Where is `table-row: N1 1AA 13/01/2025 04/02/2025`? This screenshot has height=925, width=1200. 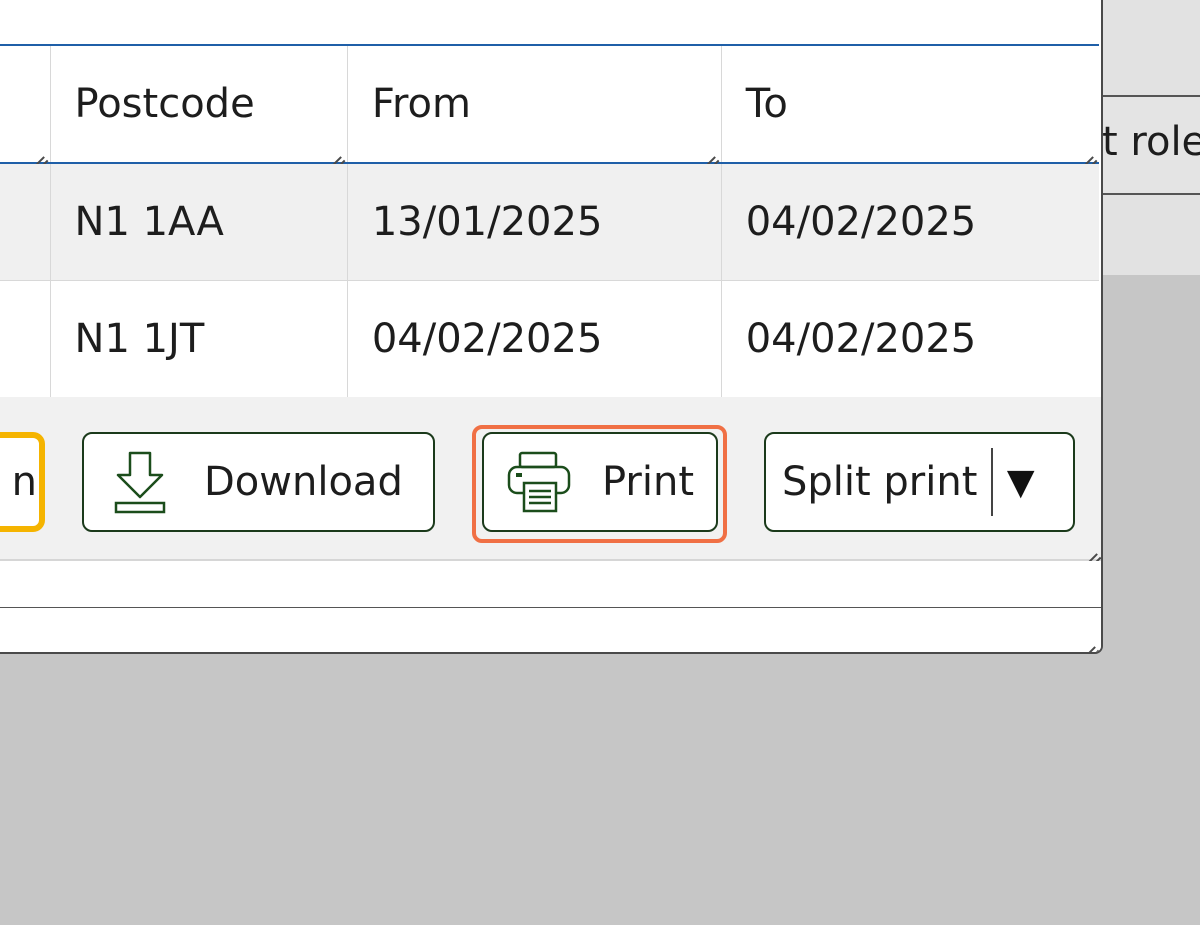 table-row: N1 1AA 13/01/2025 04/02/2025 is located at coordinates (549, 222).